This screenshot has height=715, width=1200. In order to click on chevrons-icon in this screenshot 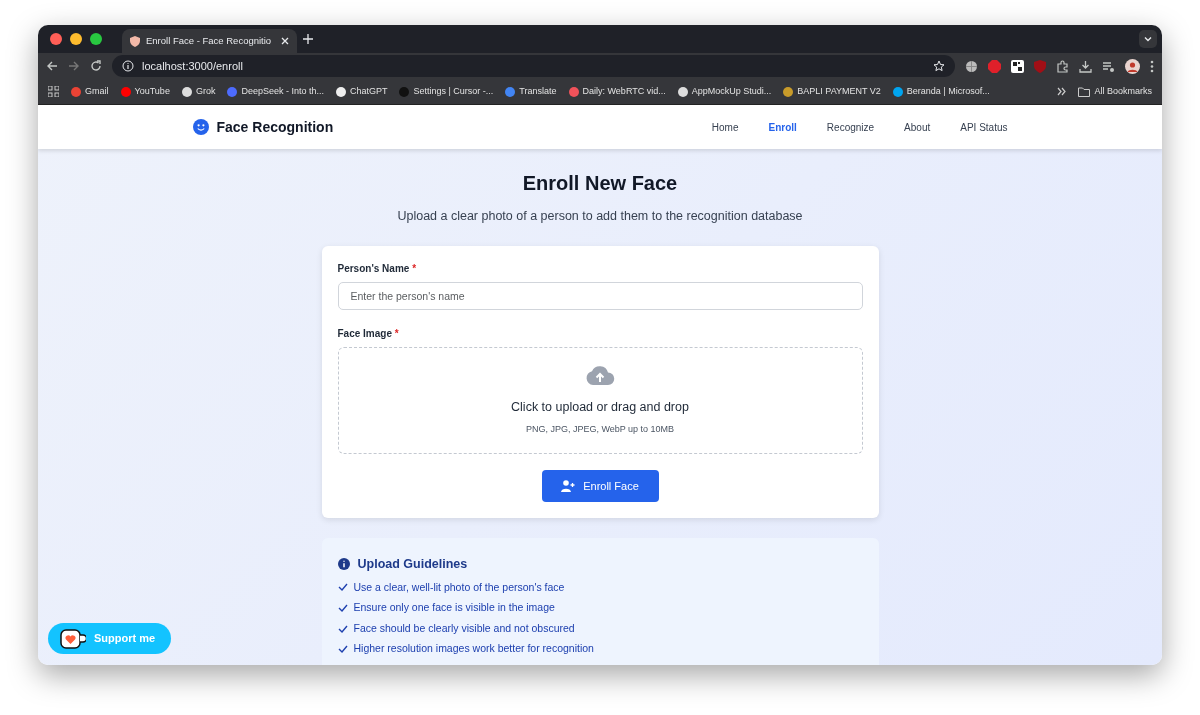, I will do `click(1062, 91)`.